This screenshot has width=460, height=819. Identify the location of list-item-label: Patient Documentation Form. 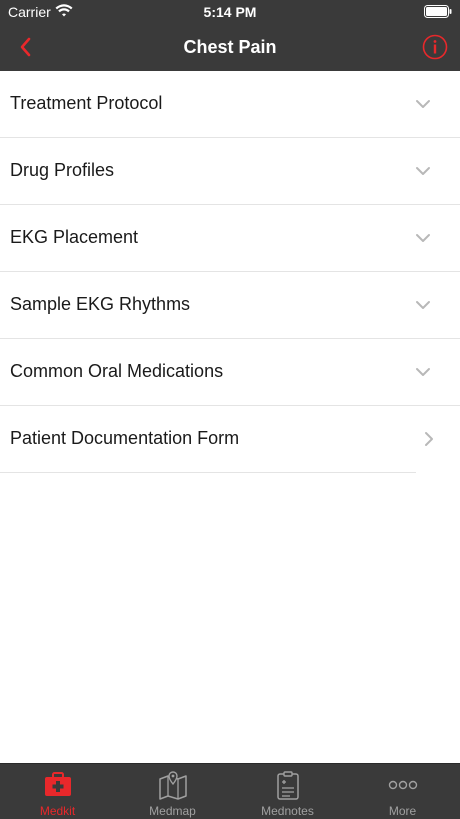
(125, 438).